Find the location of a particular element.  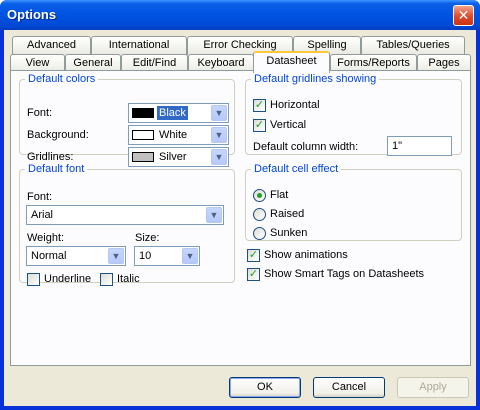

tab-label: General is located at coordinates (93, 63).